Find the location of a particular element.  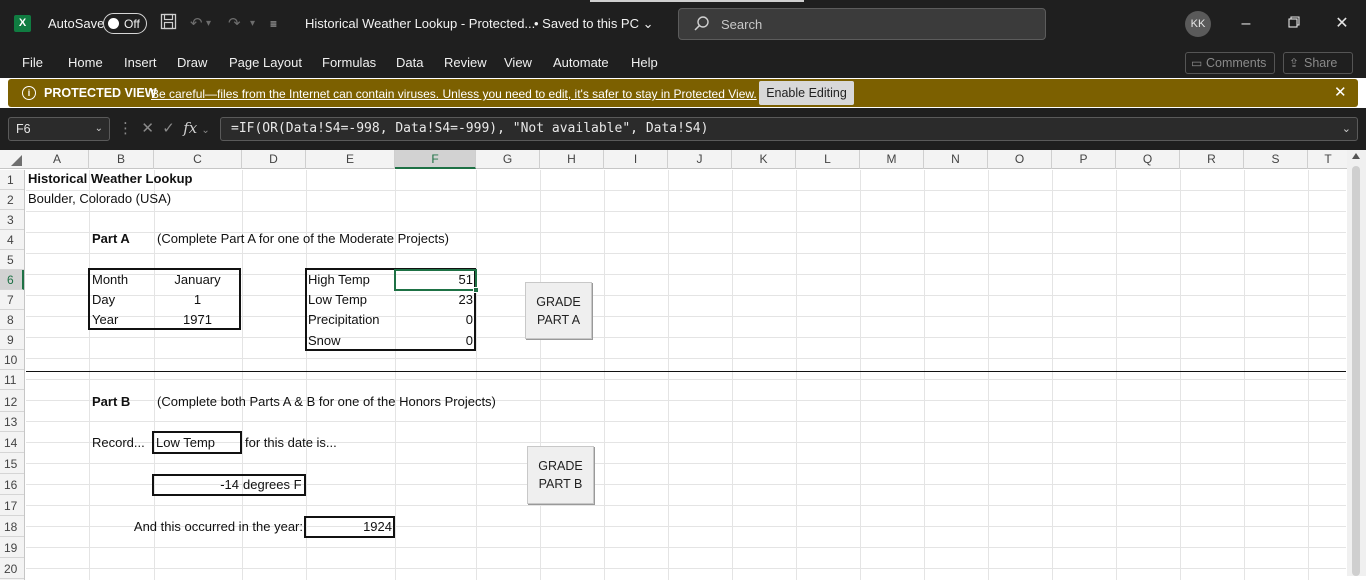

grade-part-b-button: GRADE PART B is located at coordinates (560, 475).